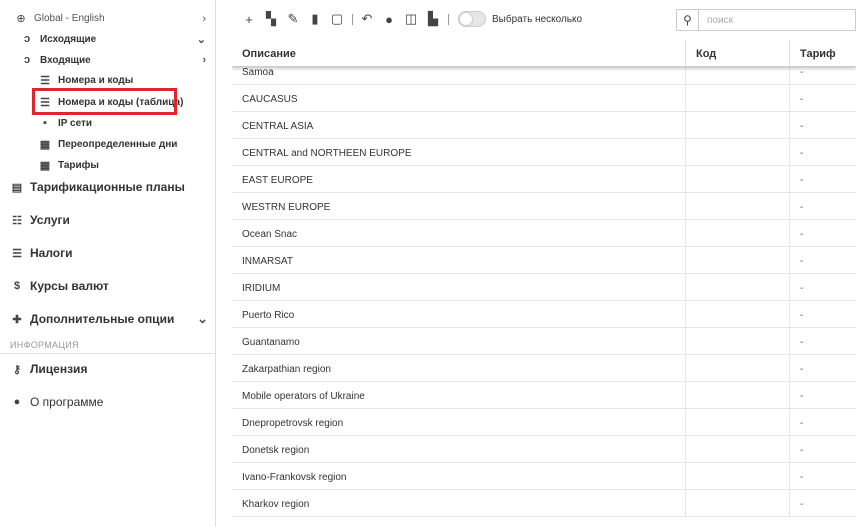  I want to click on nav-item-label: Тарификационные планы, so click(107, 187).